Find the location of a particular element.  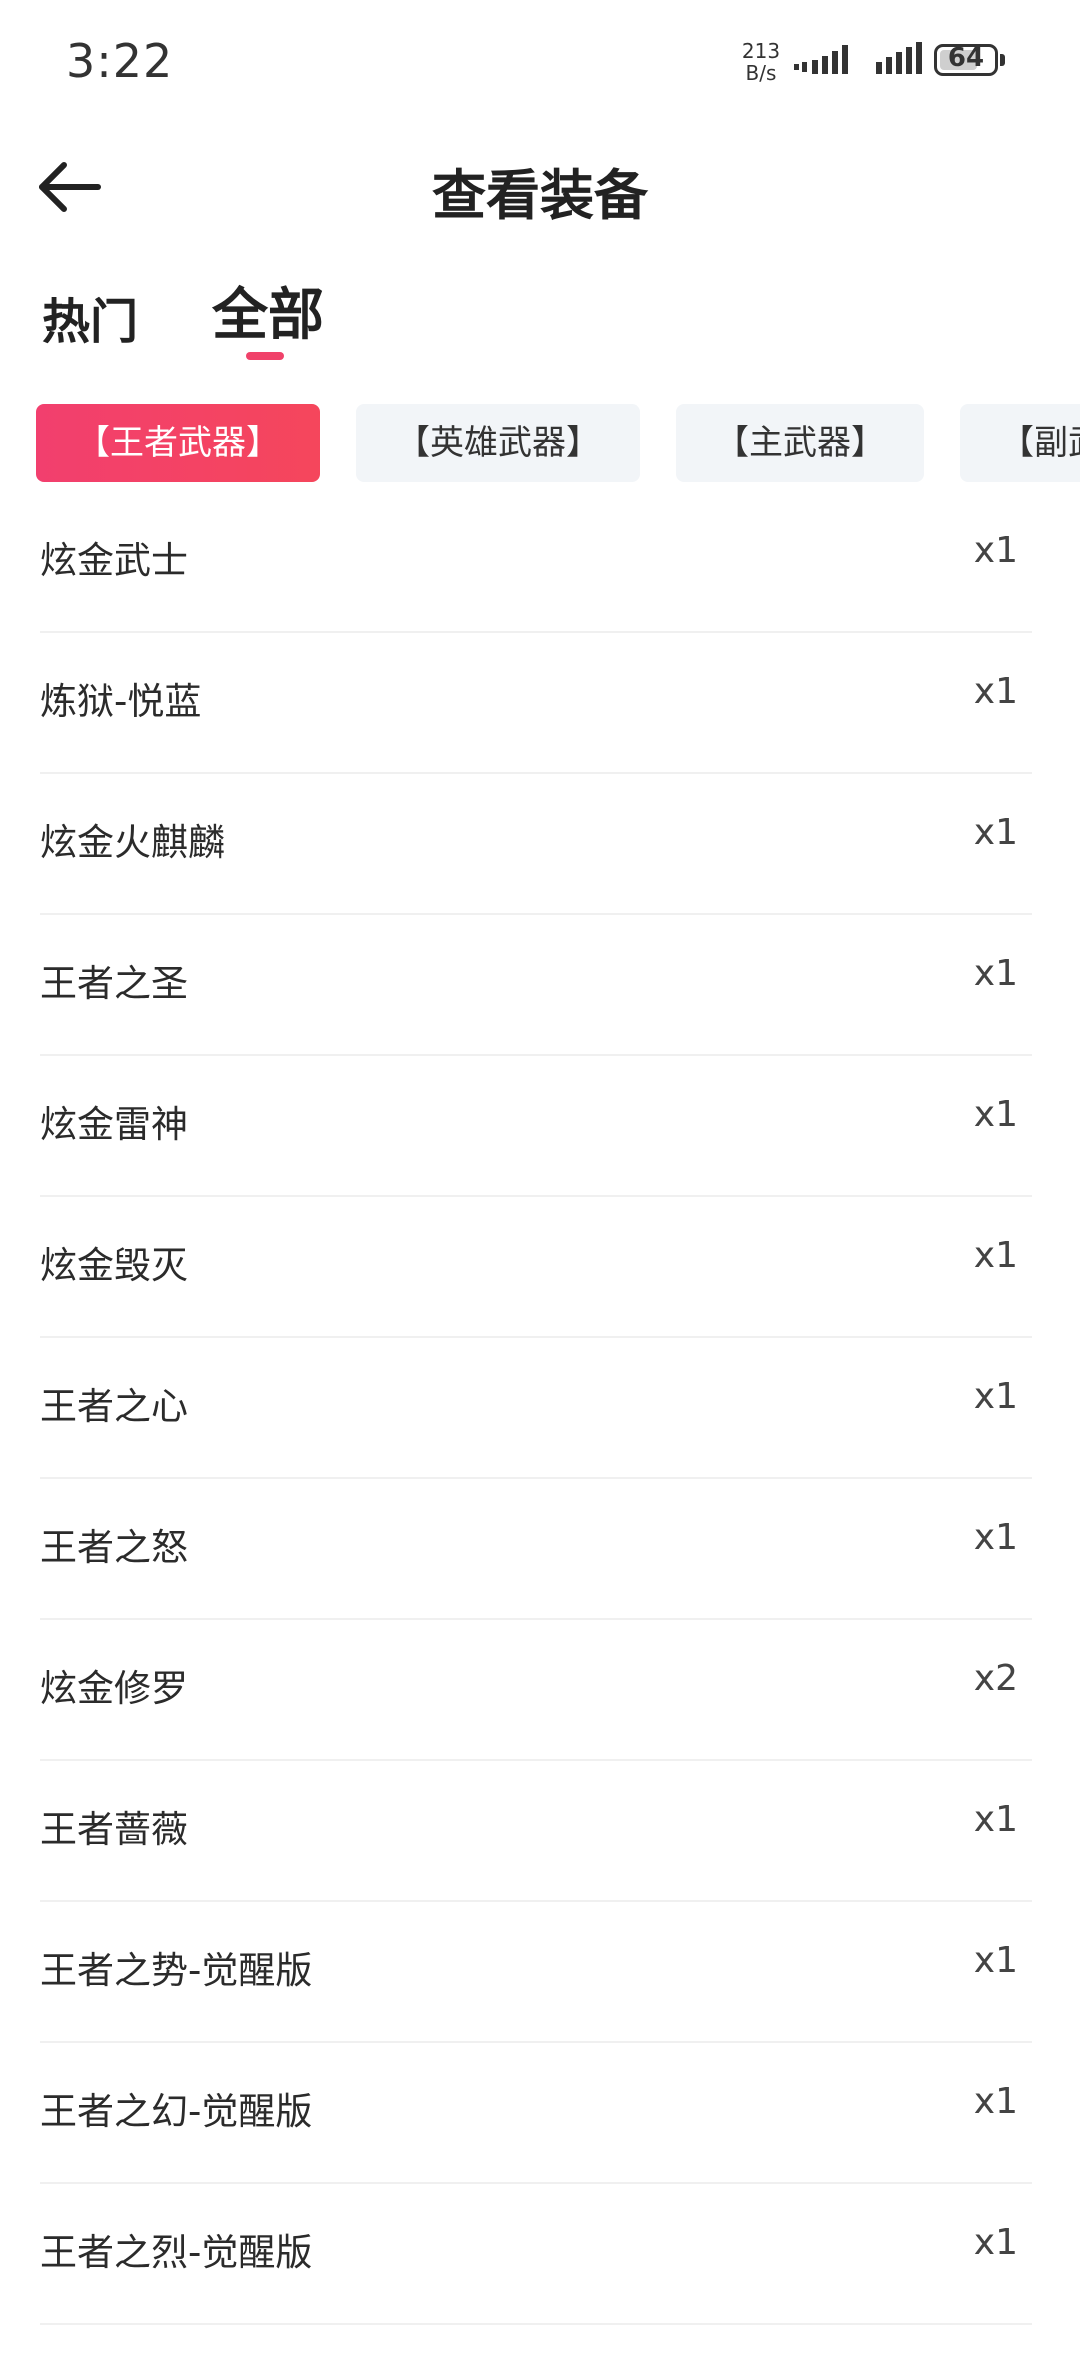

item-name: 王者之心 is located at coordinates (114, 1406).